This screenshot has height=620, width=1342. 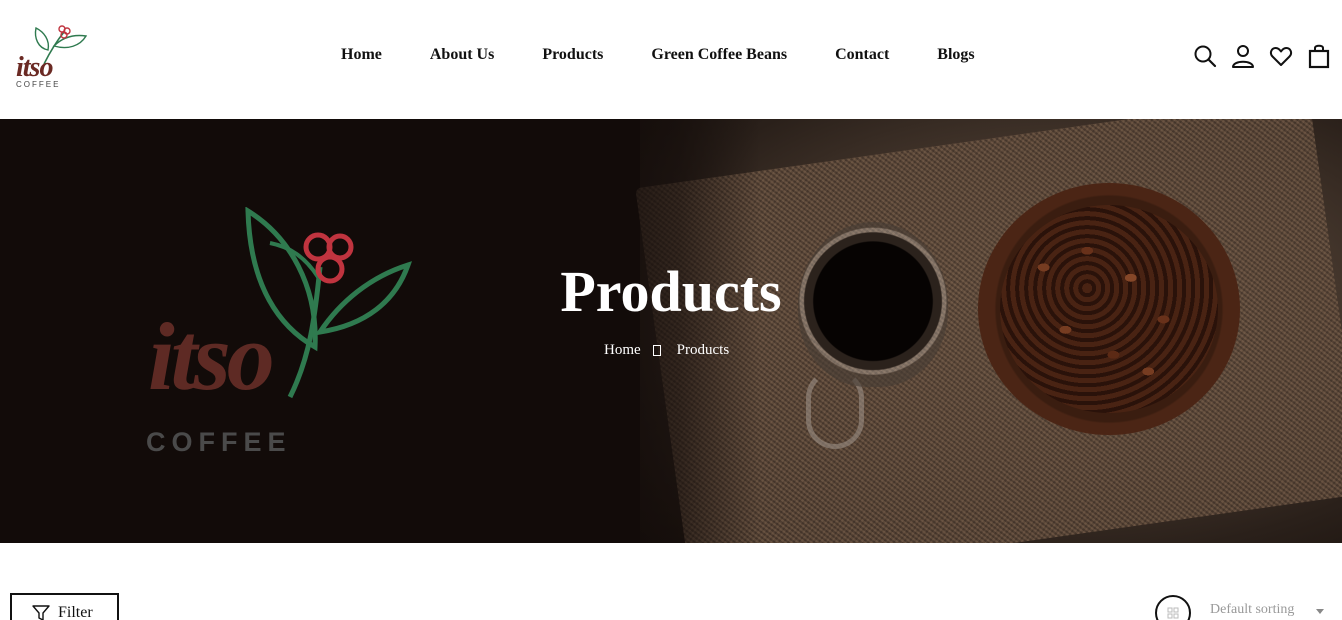 What do you see at coordinates (1252, 610) in the screenshot?
I see `sort-select: Default sorting` at bounding box center [1252, 610].